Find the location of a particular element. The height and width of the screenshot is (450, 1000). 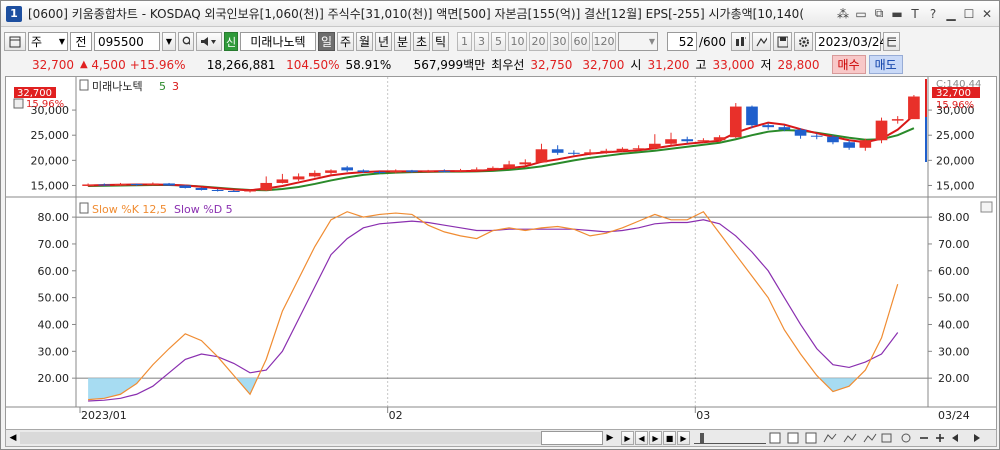

price-tick-label: 20,000 is located at coordinates (955, 160).